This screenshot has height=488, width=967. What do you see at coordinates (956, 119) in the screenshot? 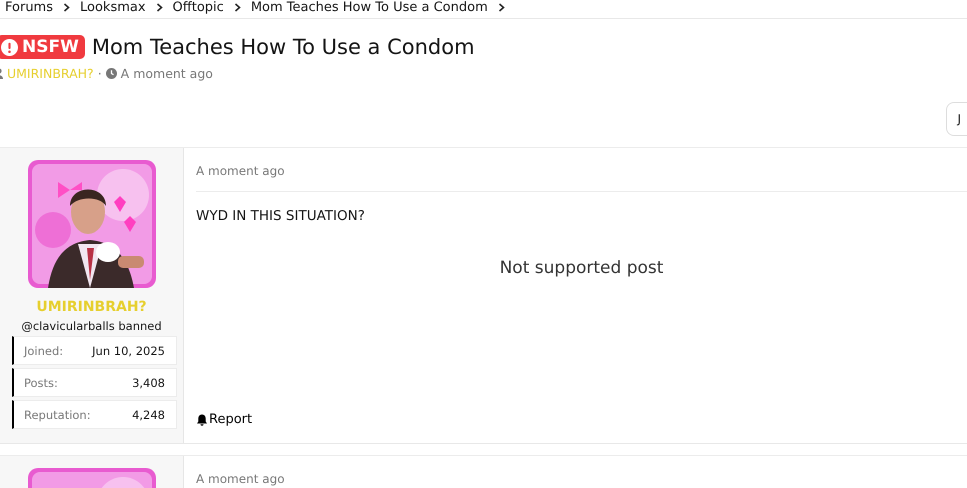
I see `action-button: J` at bounding box center [956, 119].